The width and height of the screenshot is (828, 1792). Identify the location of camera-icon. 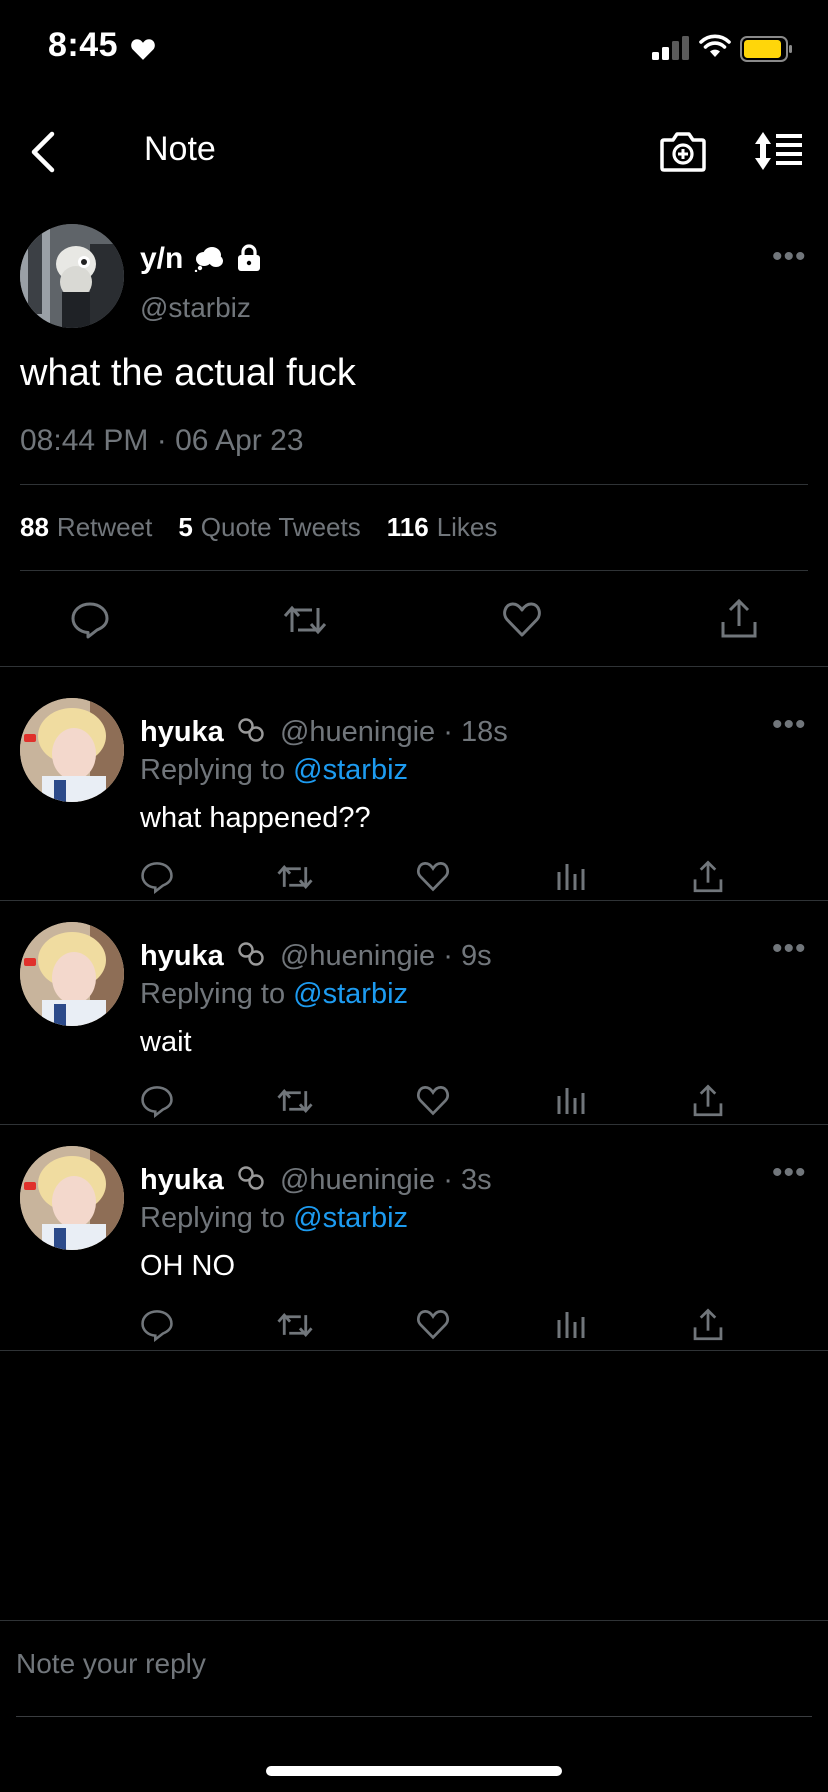
(683, 151).